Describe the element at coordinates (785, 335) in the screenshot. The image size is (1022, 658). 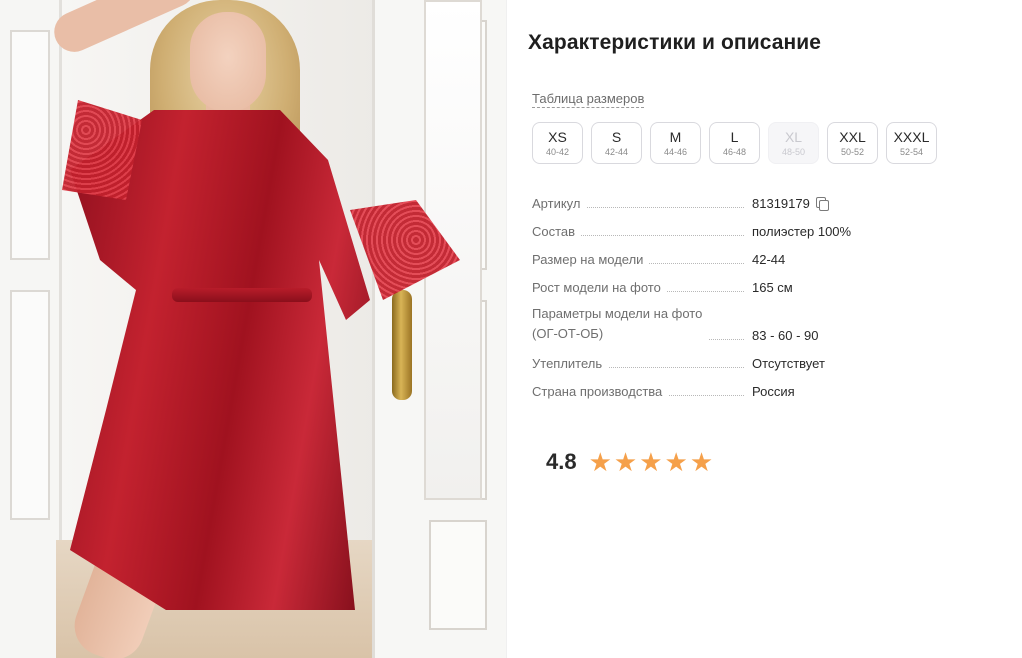
I see `spec-value: 83 - 60 - 90` at that location.